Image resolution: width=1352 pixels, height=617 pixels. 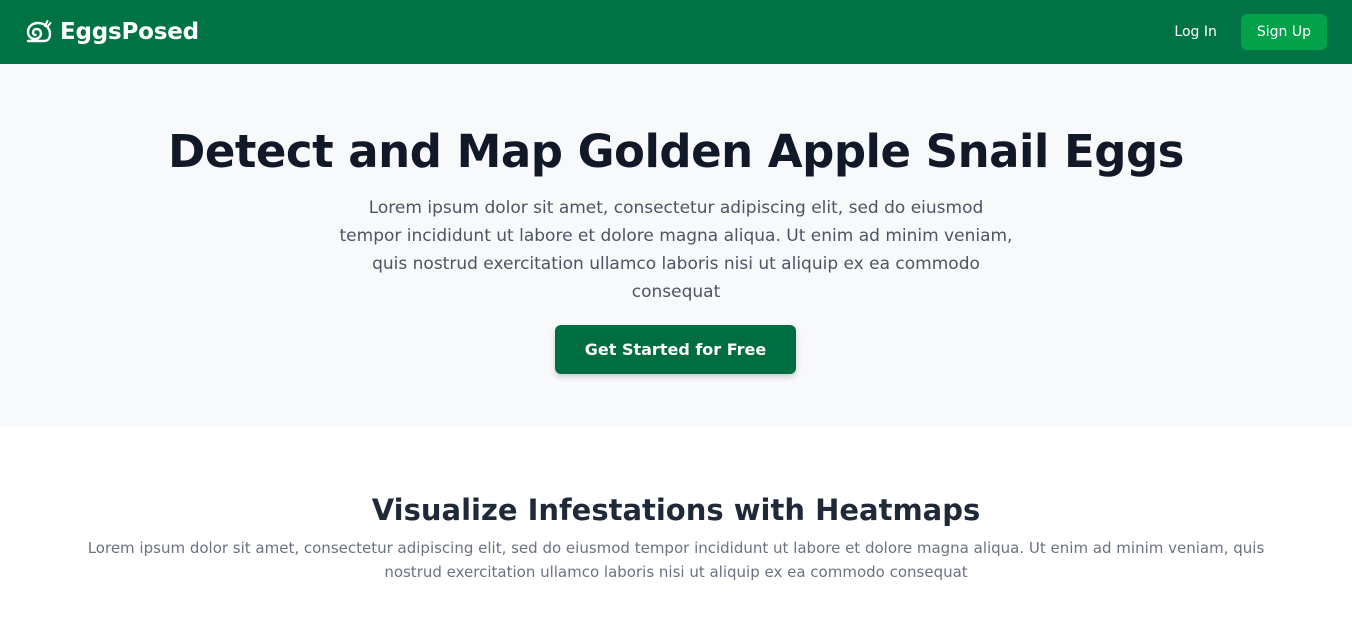 I want to click on snail-logo-icon, so click(x=38, y=32).